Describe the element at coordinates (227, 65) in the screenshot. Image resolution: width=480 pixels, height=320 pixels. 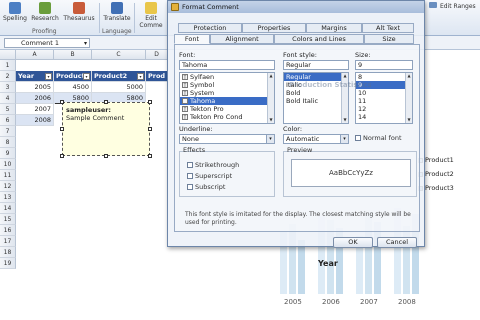
I see `font-input: Tahoma` at that location.